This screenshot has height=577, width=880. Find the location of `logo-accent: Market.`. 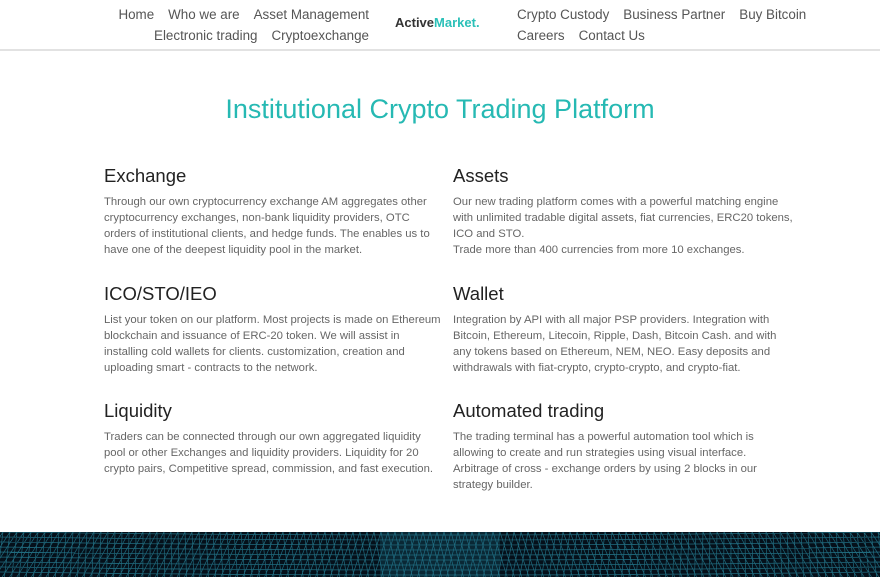

logo-accent: Market. is located at coordinates (457, 22).